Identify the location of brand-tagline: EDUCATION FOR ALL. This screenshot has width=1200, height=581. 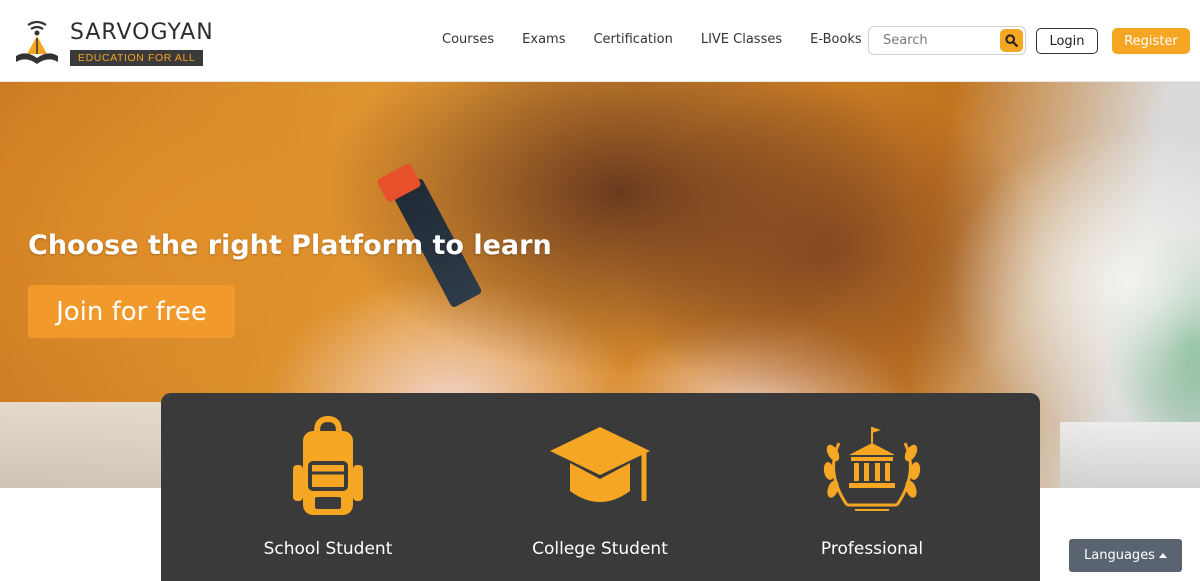
(137, 58).